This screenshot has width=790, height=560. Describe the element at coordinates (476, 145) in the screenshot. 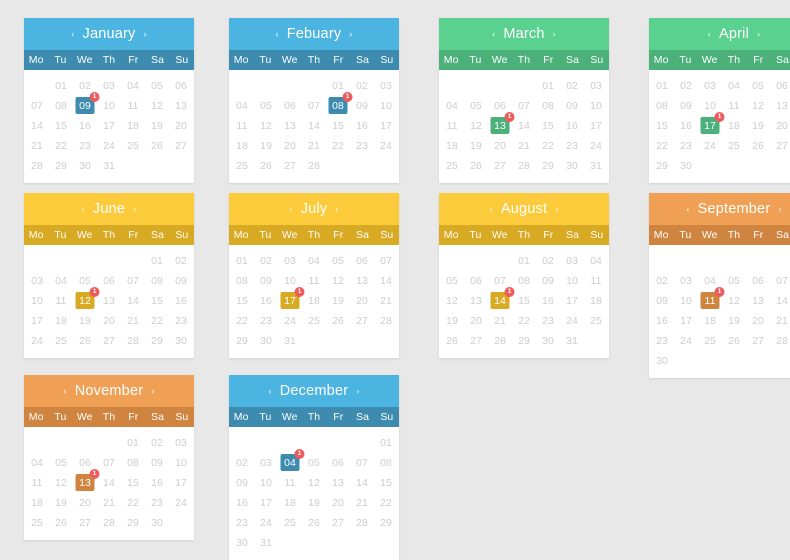

I see `day-cell: 19` at that location.